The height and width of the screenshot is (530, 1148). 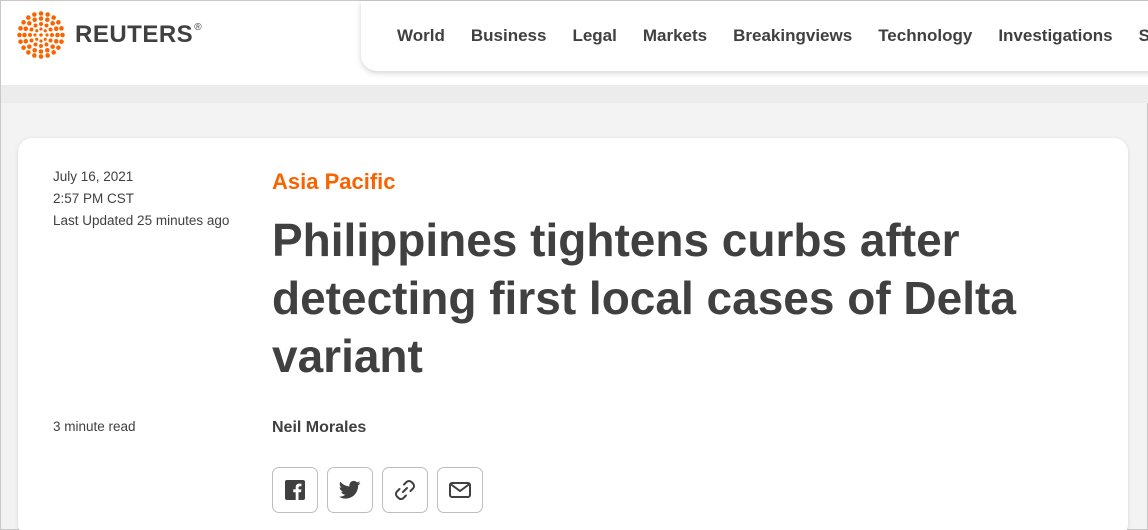 What do you see at coordinates (594, 36) in the screenshot?
I see `nav-item-legal: Legal` at bounding box center [594, 36].